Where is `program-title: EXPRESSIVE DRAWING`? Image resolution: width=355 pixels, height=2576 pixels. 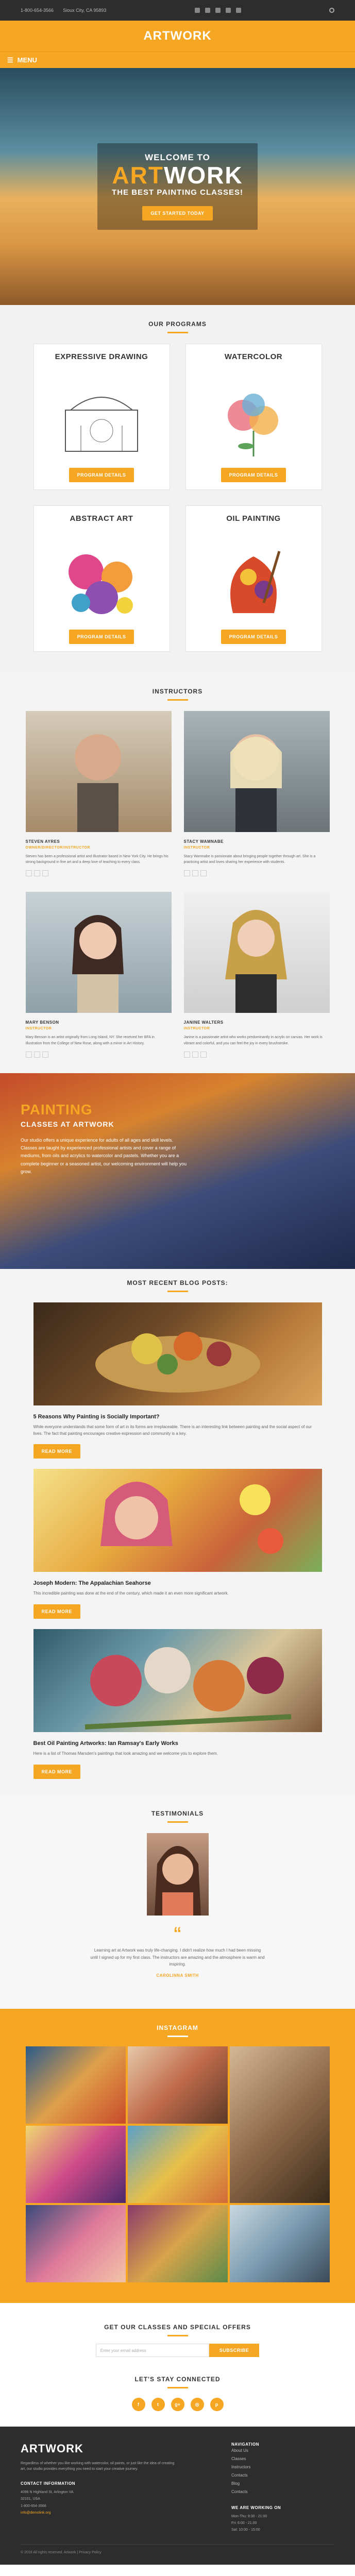 program-title: EXPRESSIVE DRAWING is located at coordinates (101, 356).